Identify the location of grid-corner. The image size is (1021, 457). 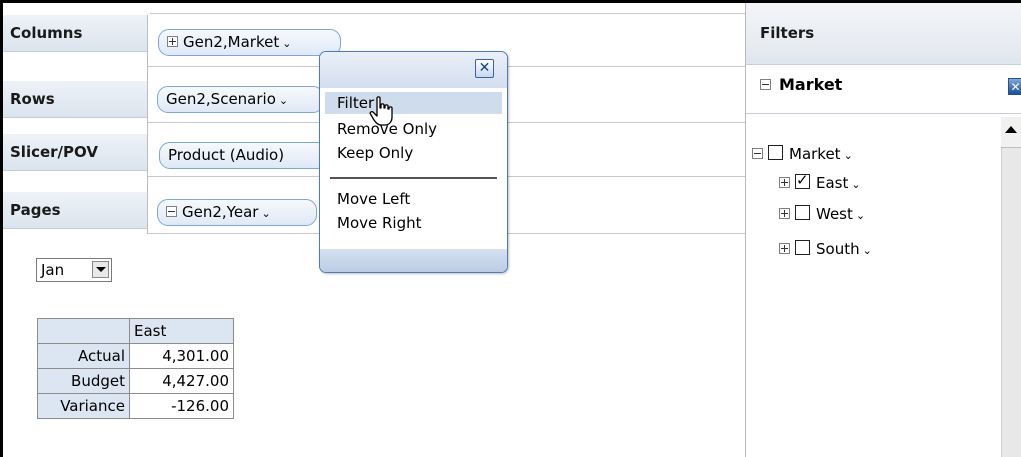
(83, 331).